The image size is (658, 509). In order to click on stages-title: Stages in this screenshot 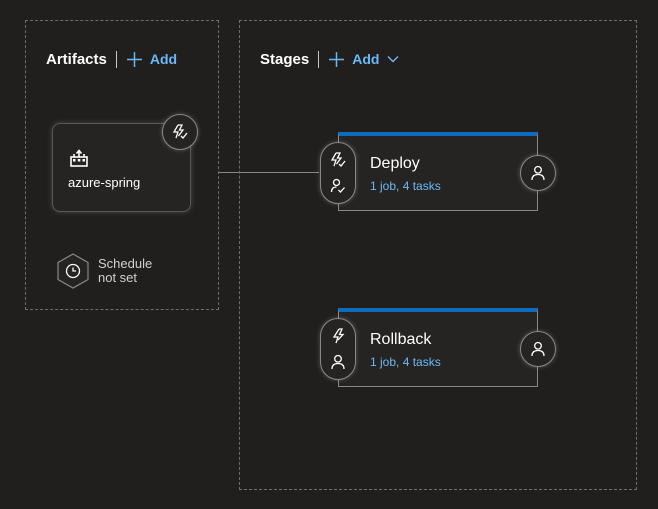, I will do `click(285, 59)`.